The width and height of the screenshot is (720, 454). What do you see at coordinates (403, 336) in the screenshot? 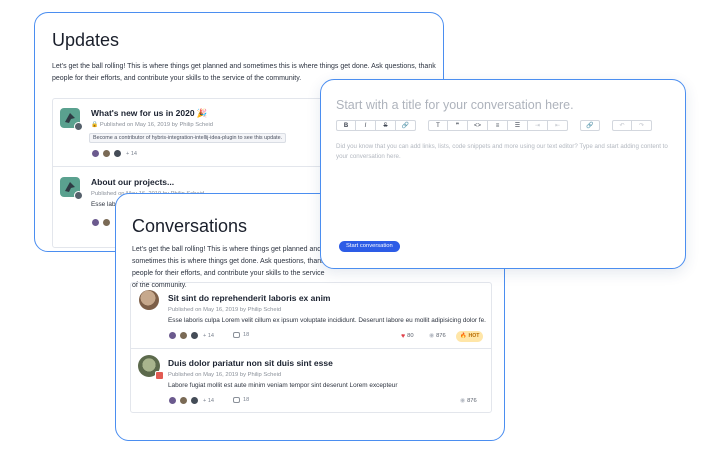
I see `heart-icon: ♥` at bounding box center [403, 336].